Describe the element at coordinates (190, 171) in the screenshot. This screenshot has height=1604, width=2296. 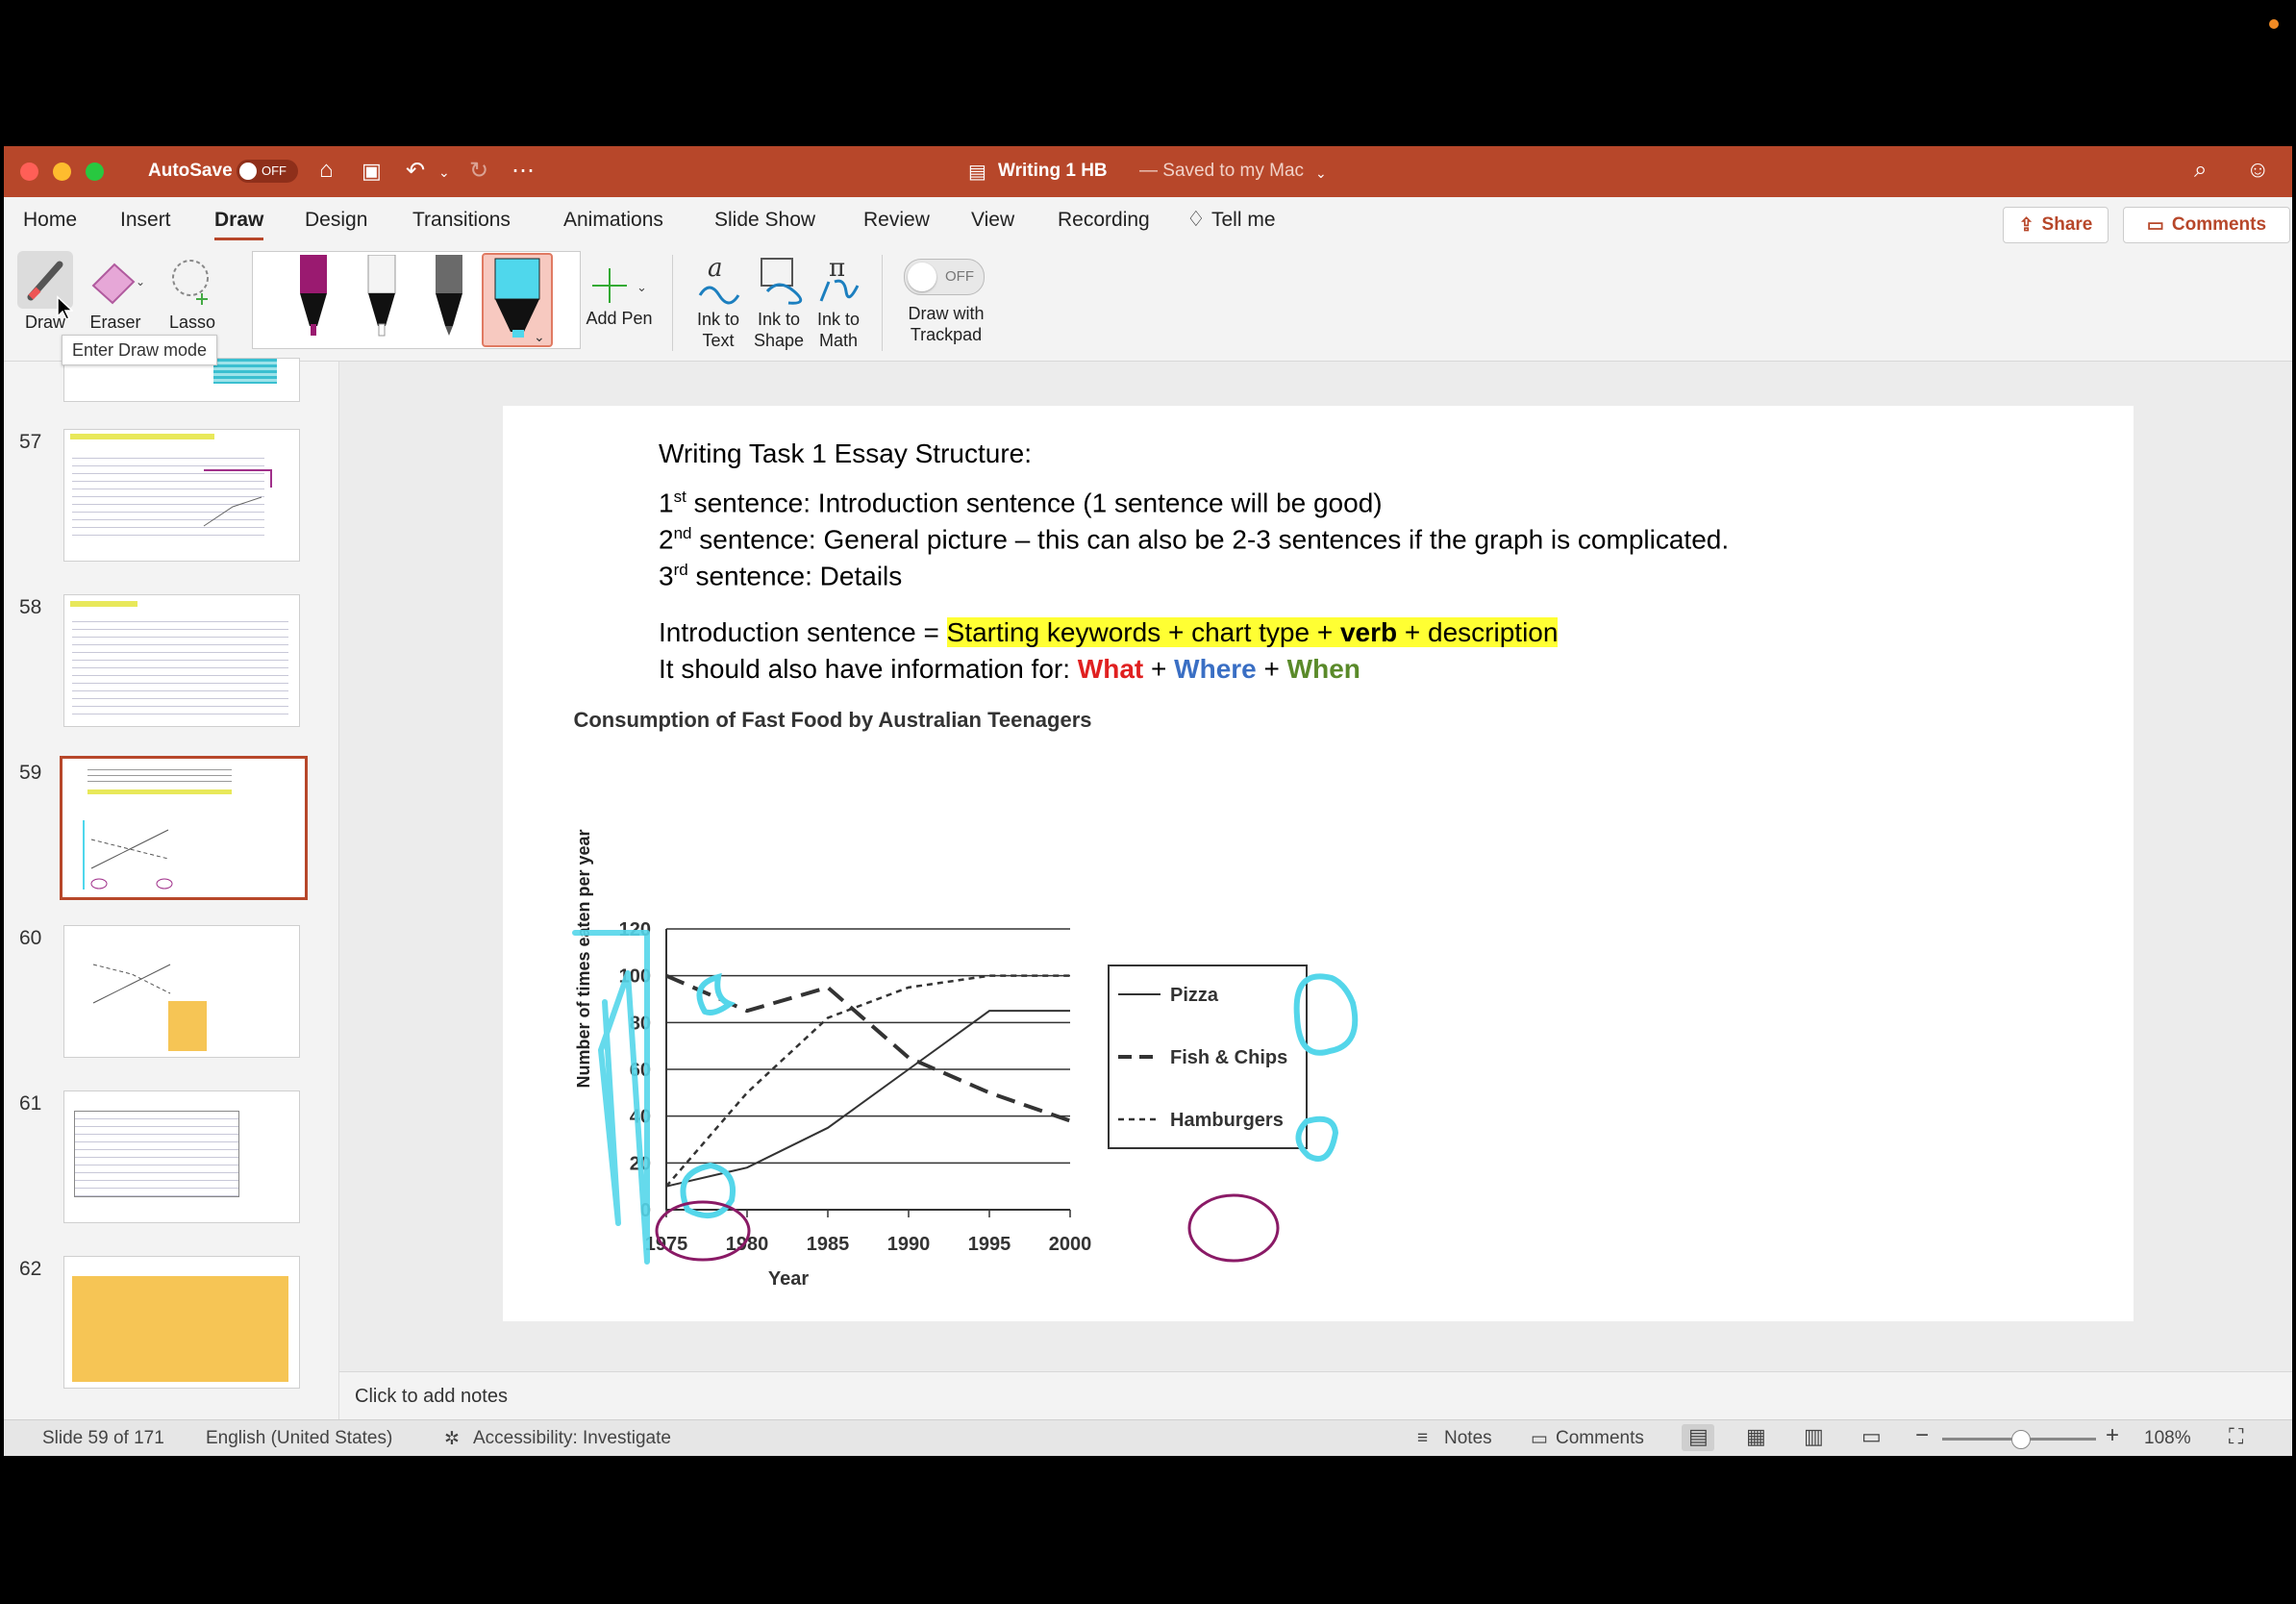
I see `autosave-label: AutoSave` at that location.